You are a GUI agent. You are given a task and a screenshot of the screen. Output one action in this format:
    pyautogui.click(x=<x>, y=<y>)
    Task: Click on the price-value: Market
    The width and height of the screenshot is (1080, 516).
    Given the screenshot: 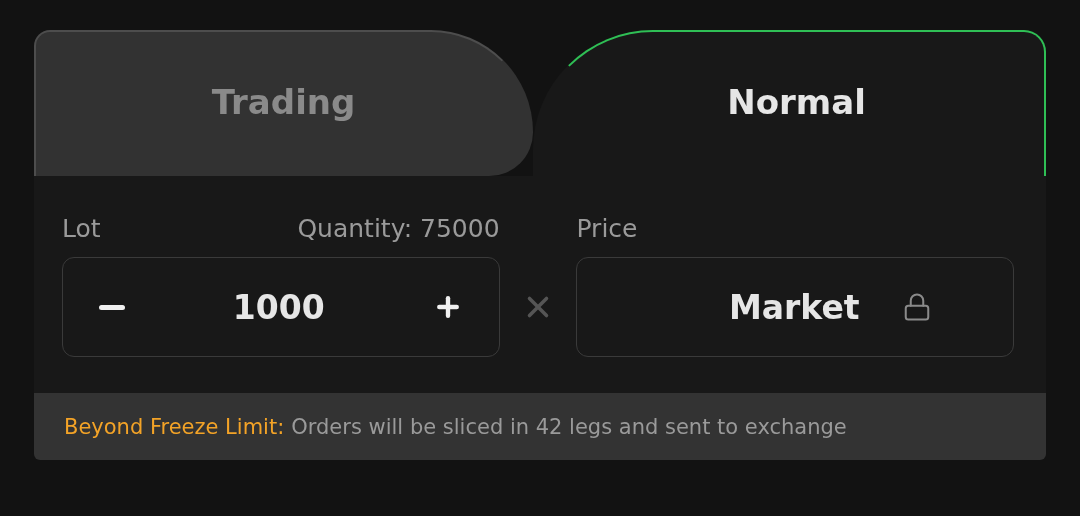 What is the action you would take?
    pyautogui.click(x=794, y=307)
    